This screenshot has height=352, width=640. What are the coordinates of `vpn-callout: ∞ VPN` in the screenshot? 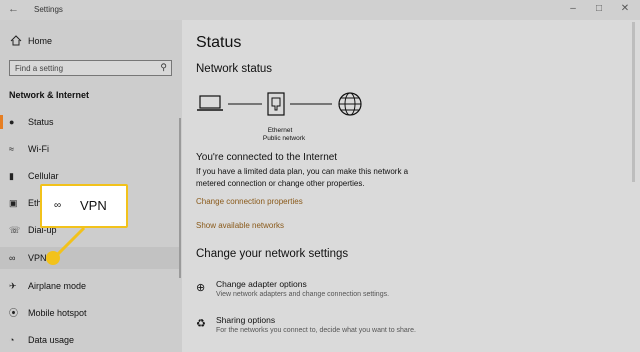 It's located at (84, 206).